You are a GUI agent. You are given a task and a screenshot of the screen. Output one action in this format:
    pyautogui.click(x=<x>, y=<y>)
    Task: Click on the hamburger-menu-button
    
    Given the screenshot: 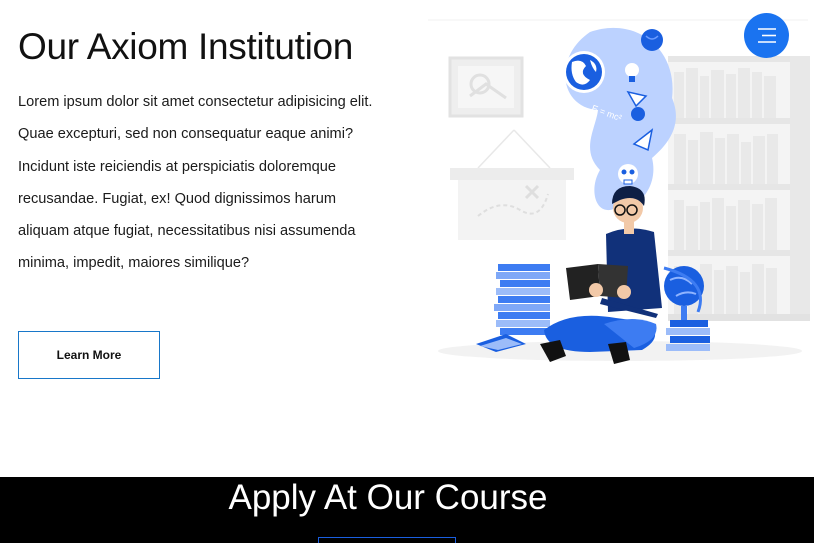 What is the action you would take?
    pyautogui.click(x=766, y=35)
    